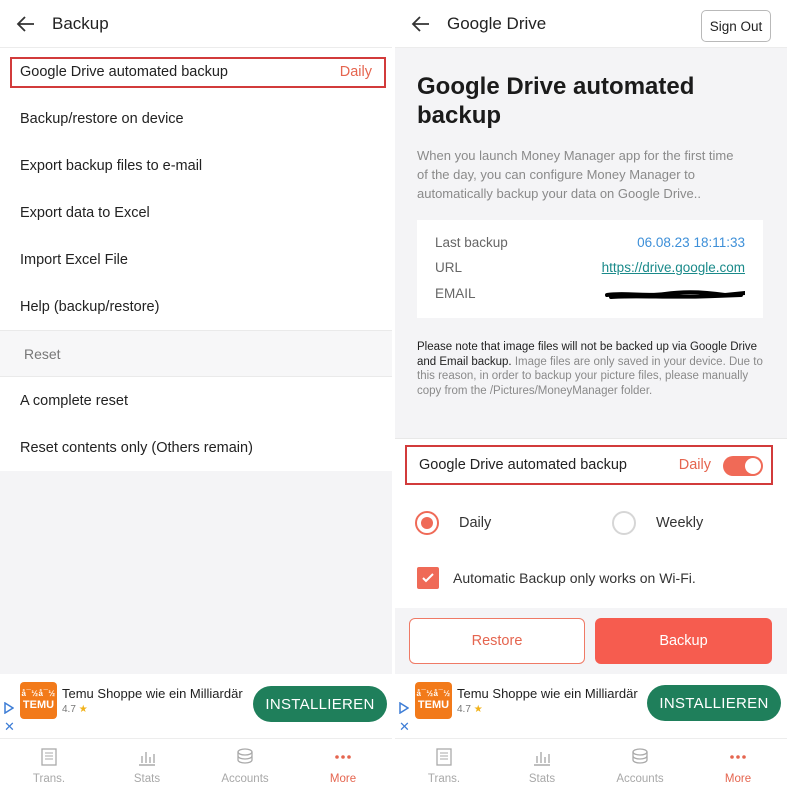 The height and width of the screenshot is (792, 787). I want to click on menu-item-import-excel: Import Excel File, so click(196, 259).